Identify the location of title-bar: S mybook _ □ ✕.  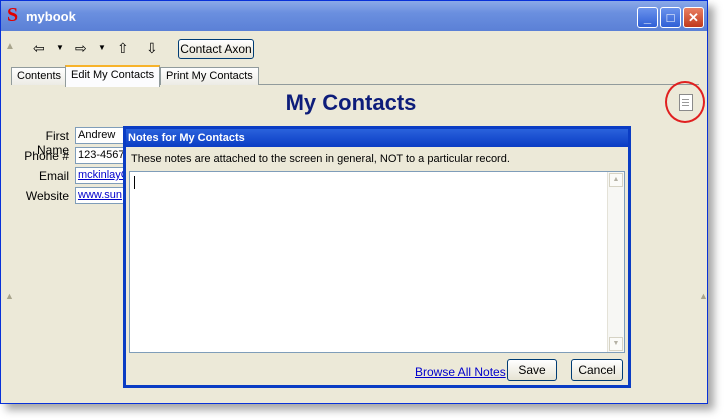
(354, 16).